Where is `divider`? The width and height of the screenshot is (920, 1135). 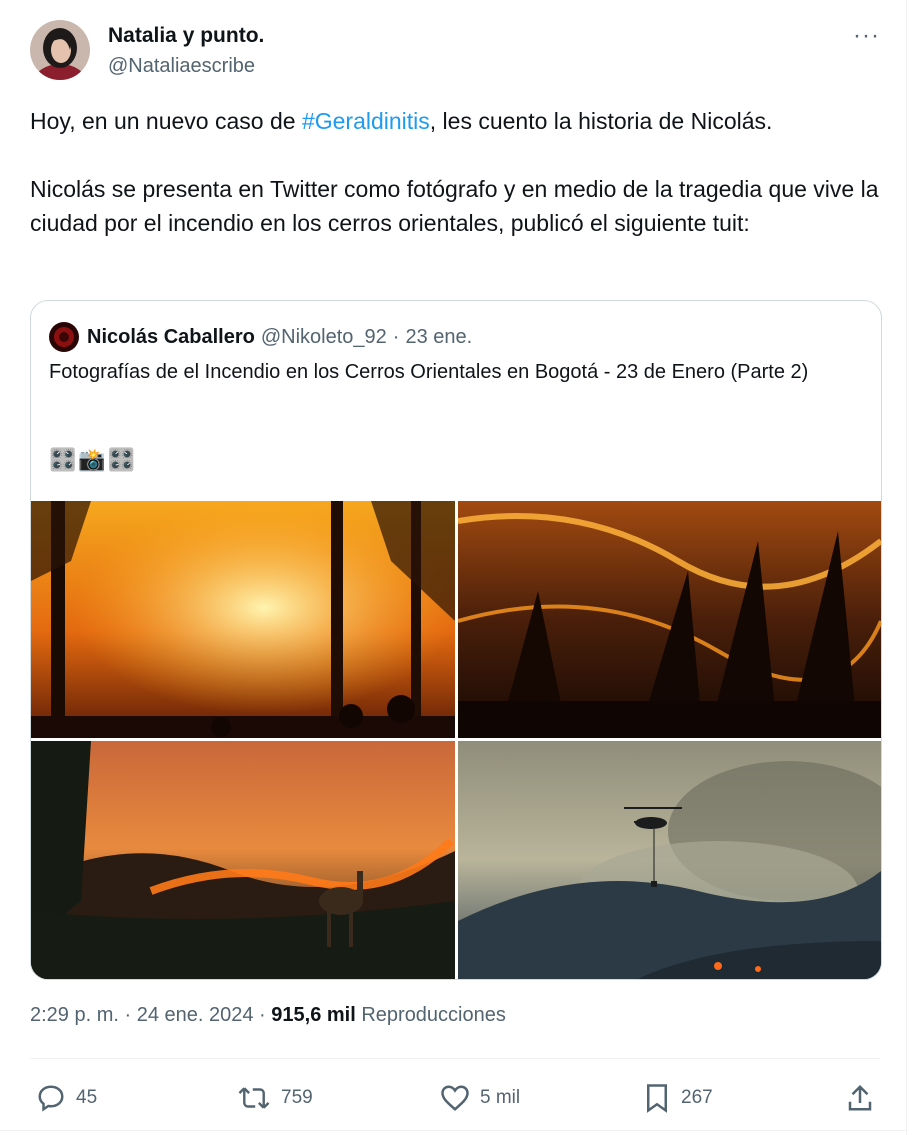
divider is located at coordinates (455, 1058).